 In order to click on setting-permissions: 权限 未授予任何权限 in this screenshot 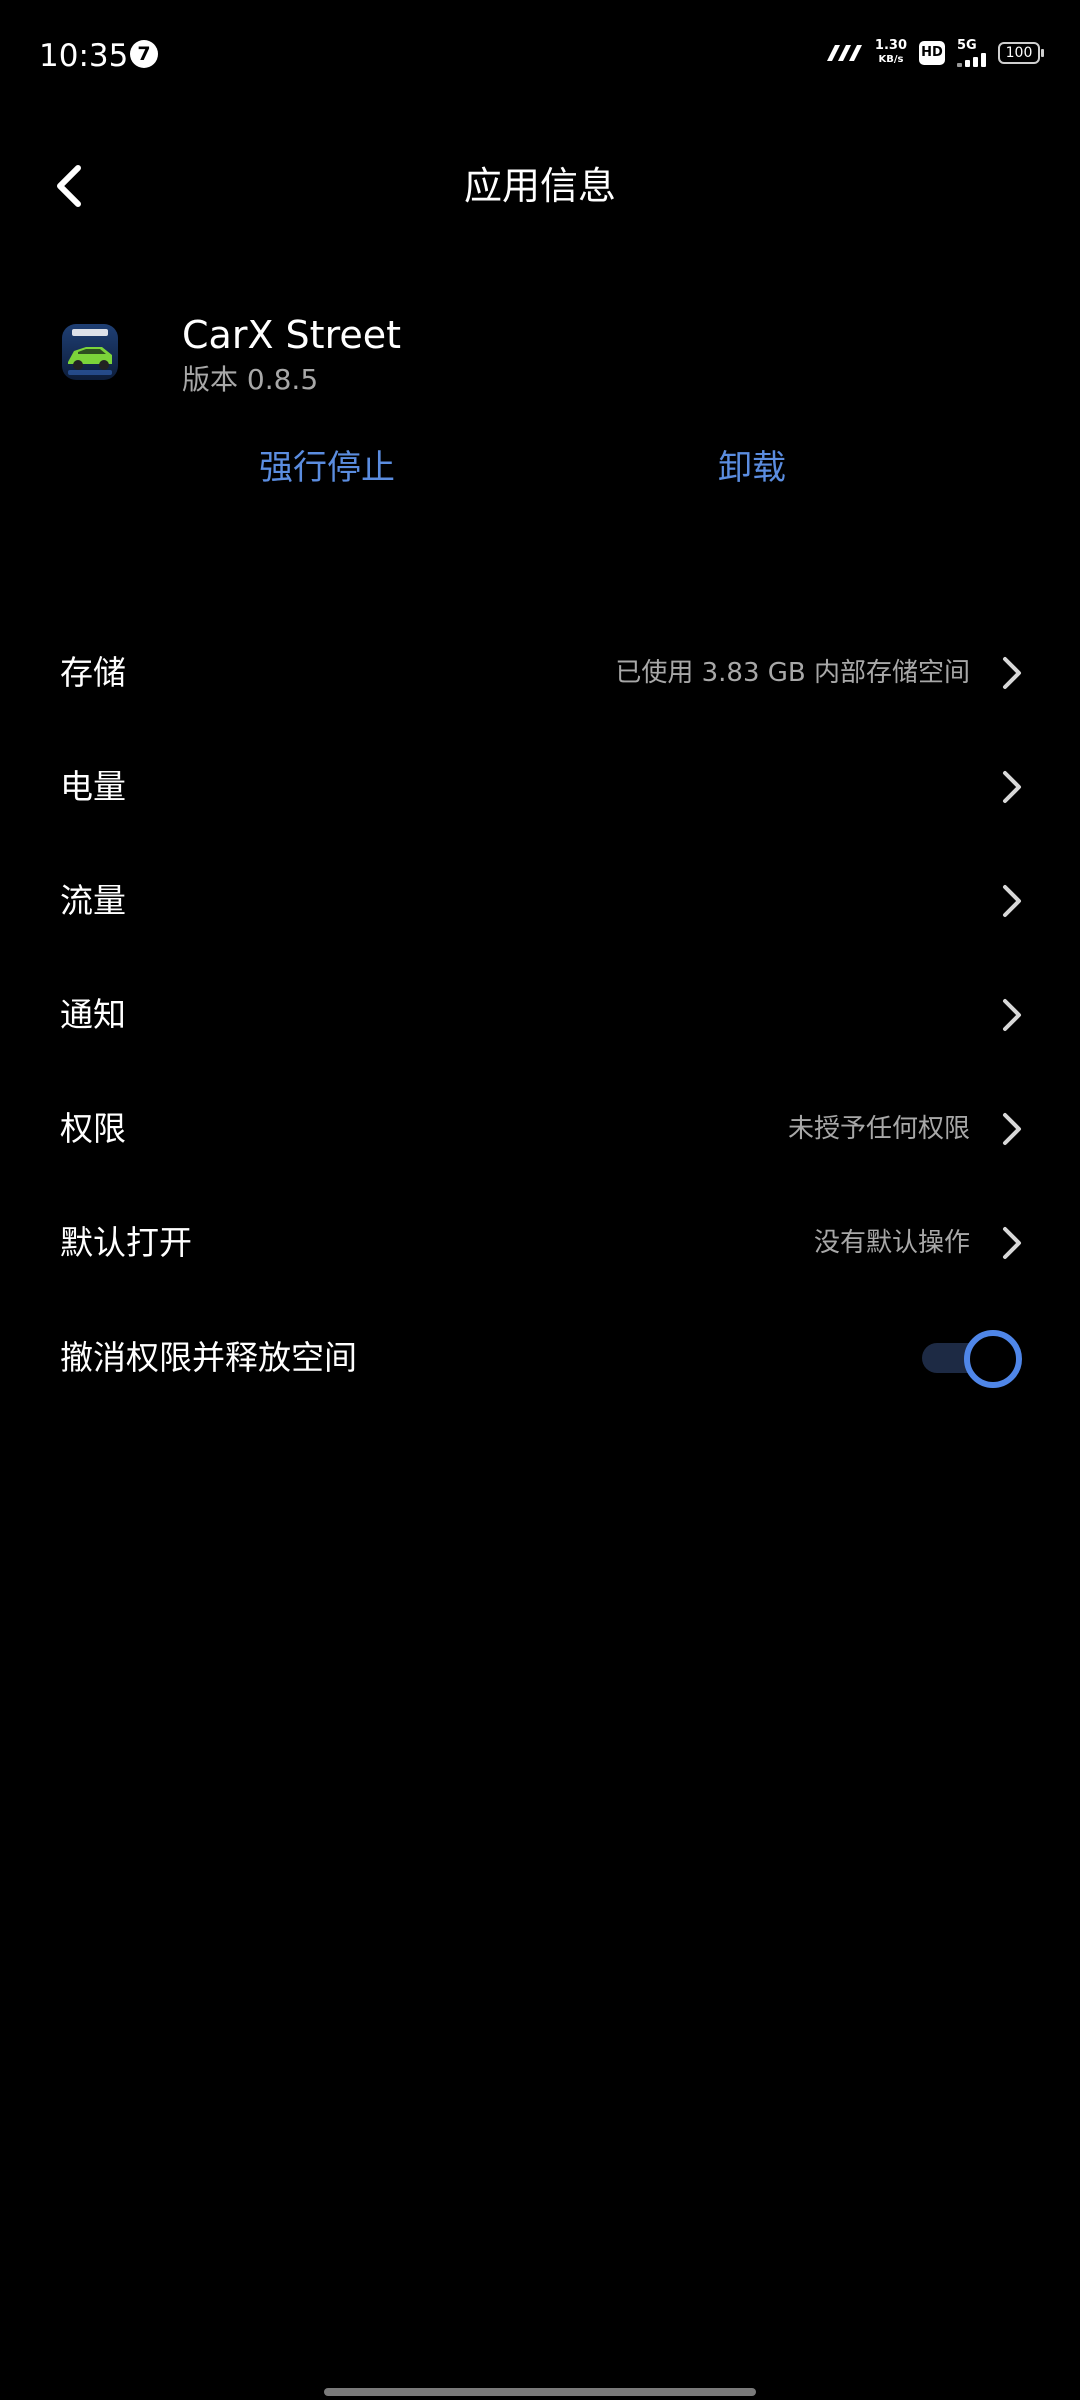, I will do `click(540, 1129)`.